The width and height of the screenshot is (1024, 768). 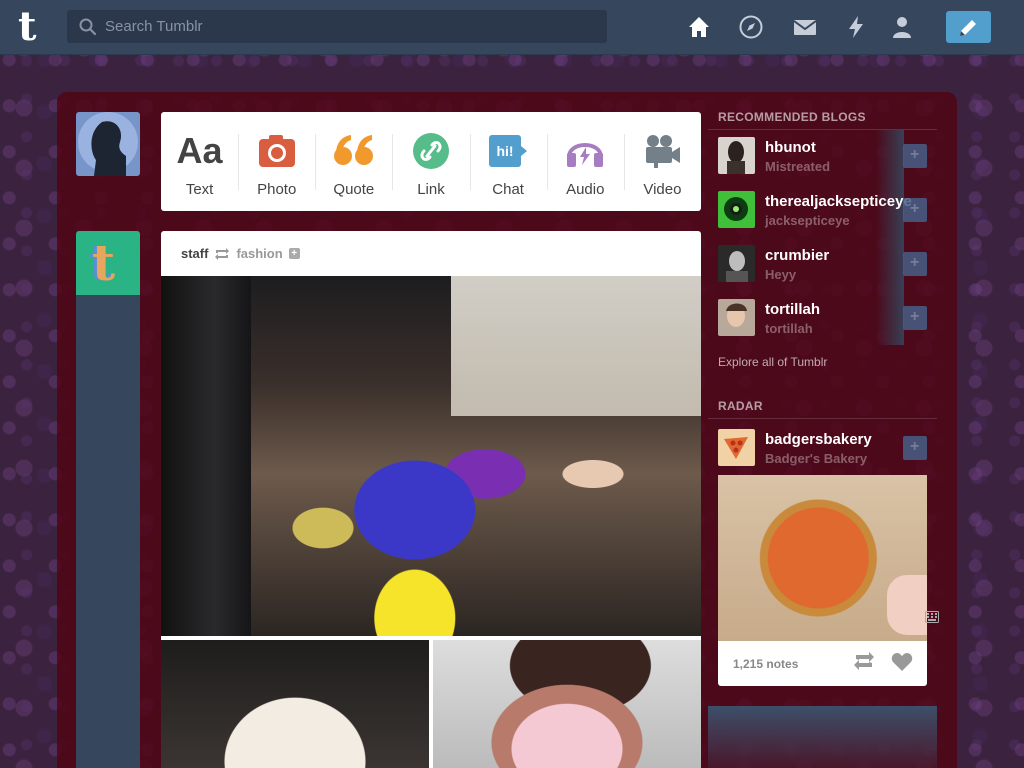 What do you see at coordinates (798, 166) in the screenshot?
I see `blog-title: Mistreated` at bounding box center [798, 166].